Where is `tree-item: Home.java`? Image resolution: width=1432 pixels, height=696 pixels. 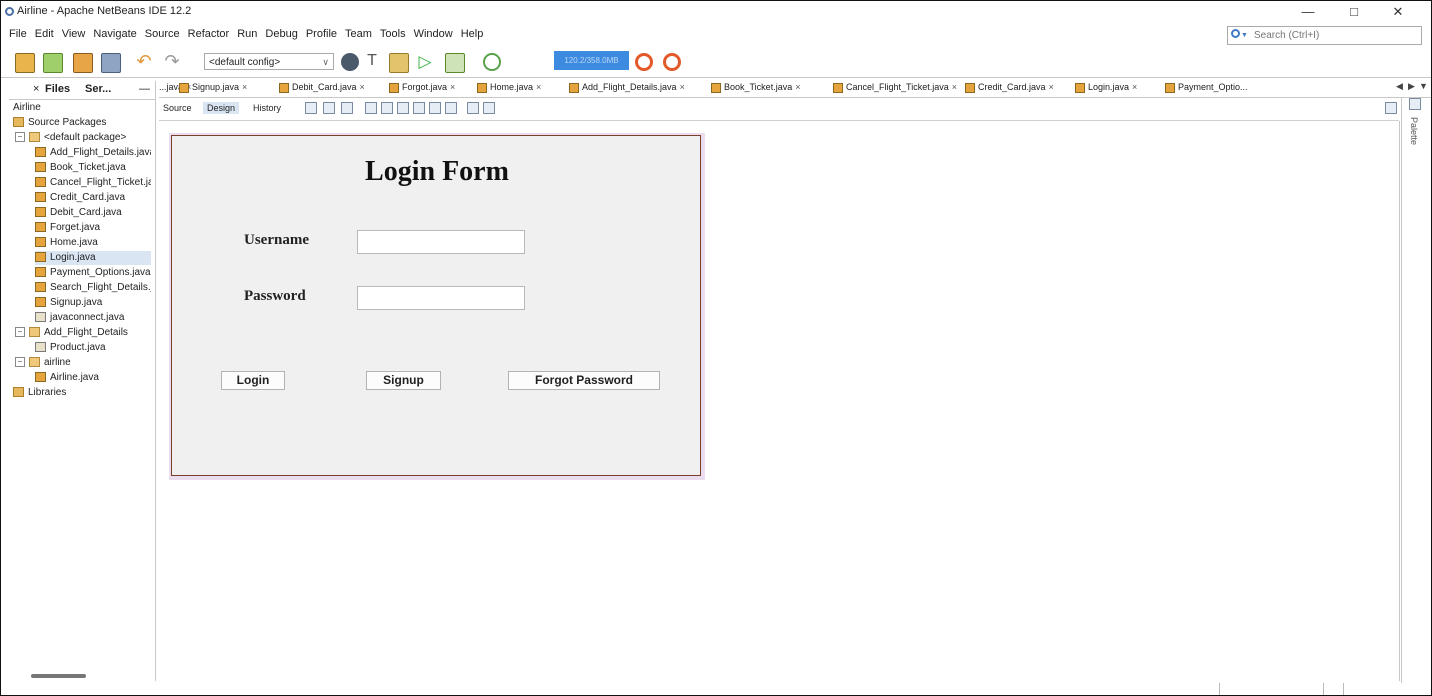
tree-item: Home.java is located at coordinates (93, 243).